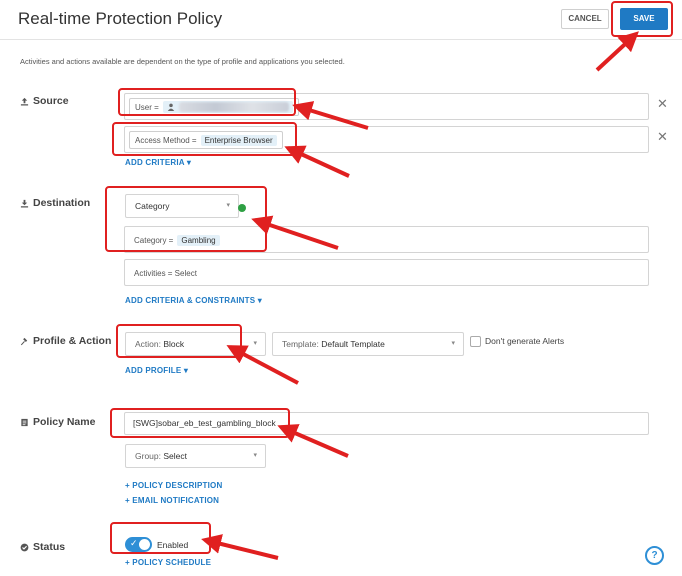  What do you see at coordinates (24, 203) in the screenshot?
I see `download-icon` at bounding box center [24, 203].